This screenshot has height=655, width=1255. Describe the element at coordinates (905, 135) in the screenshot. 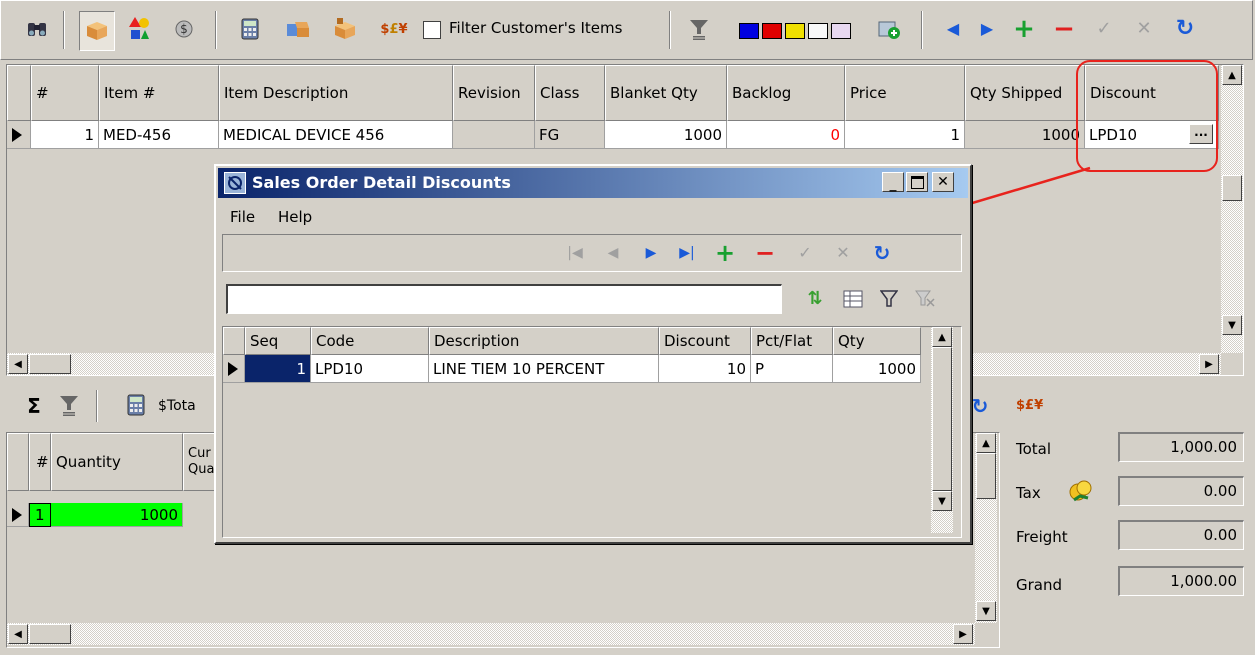

I see `cell-price: 1` at that location.